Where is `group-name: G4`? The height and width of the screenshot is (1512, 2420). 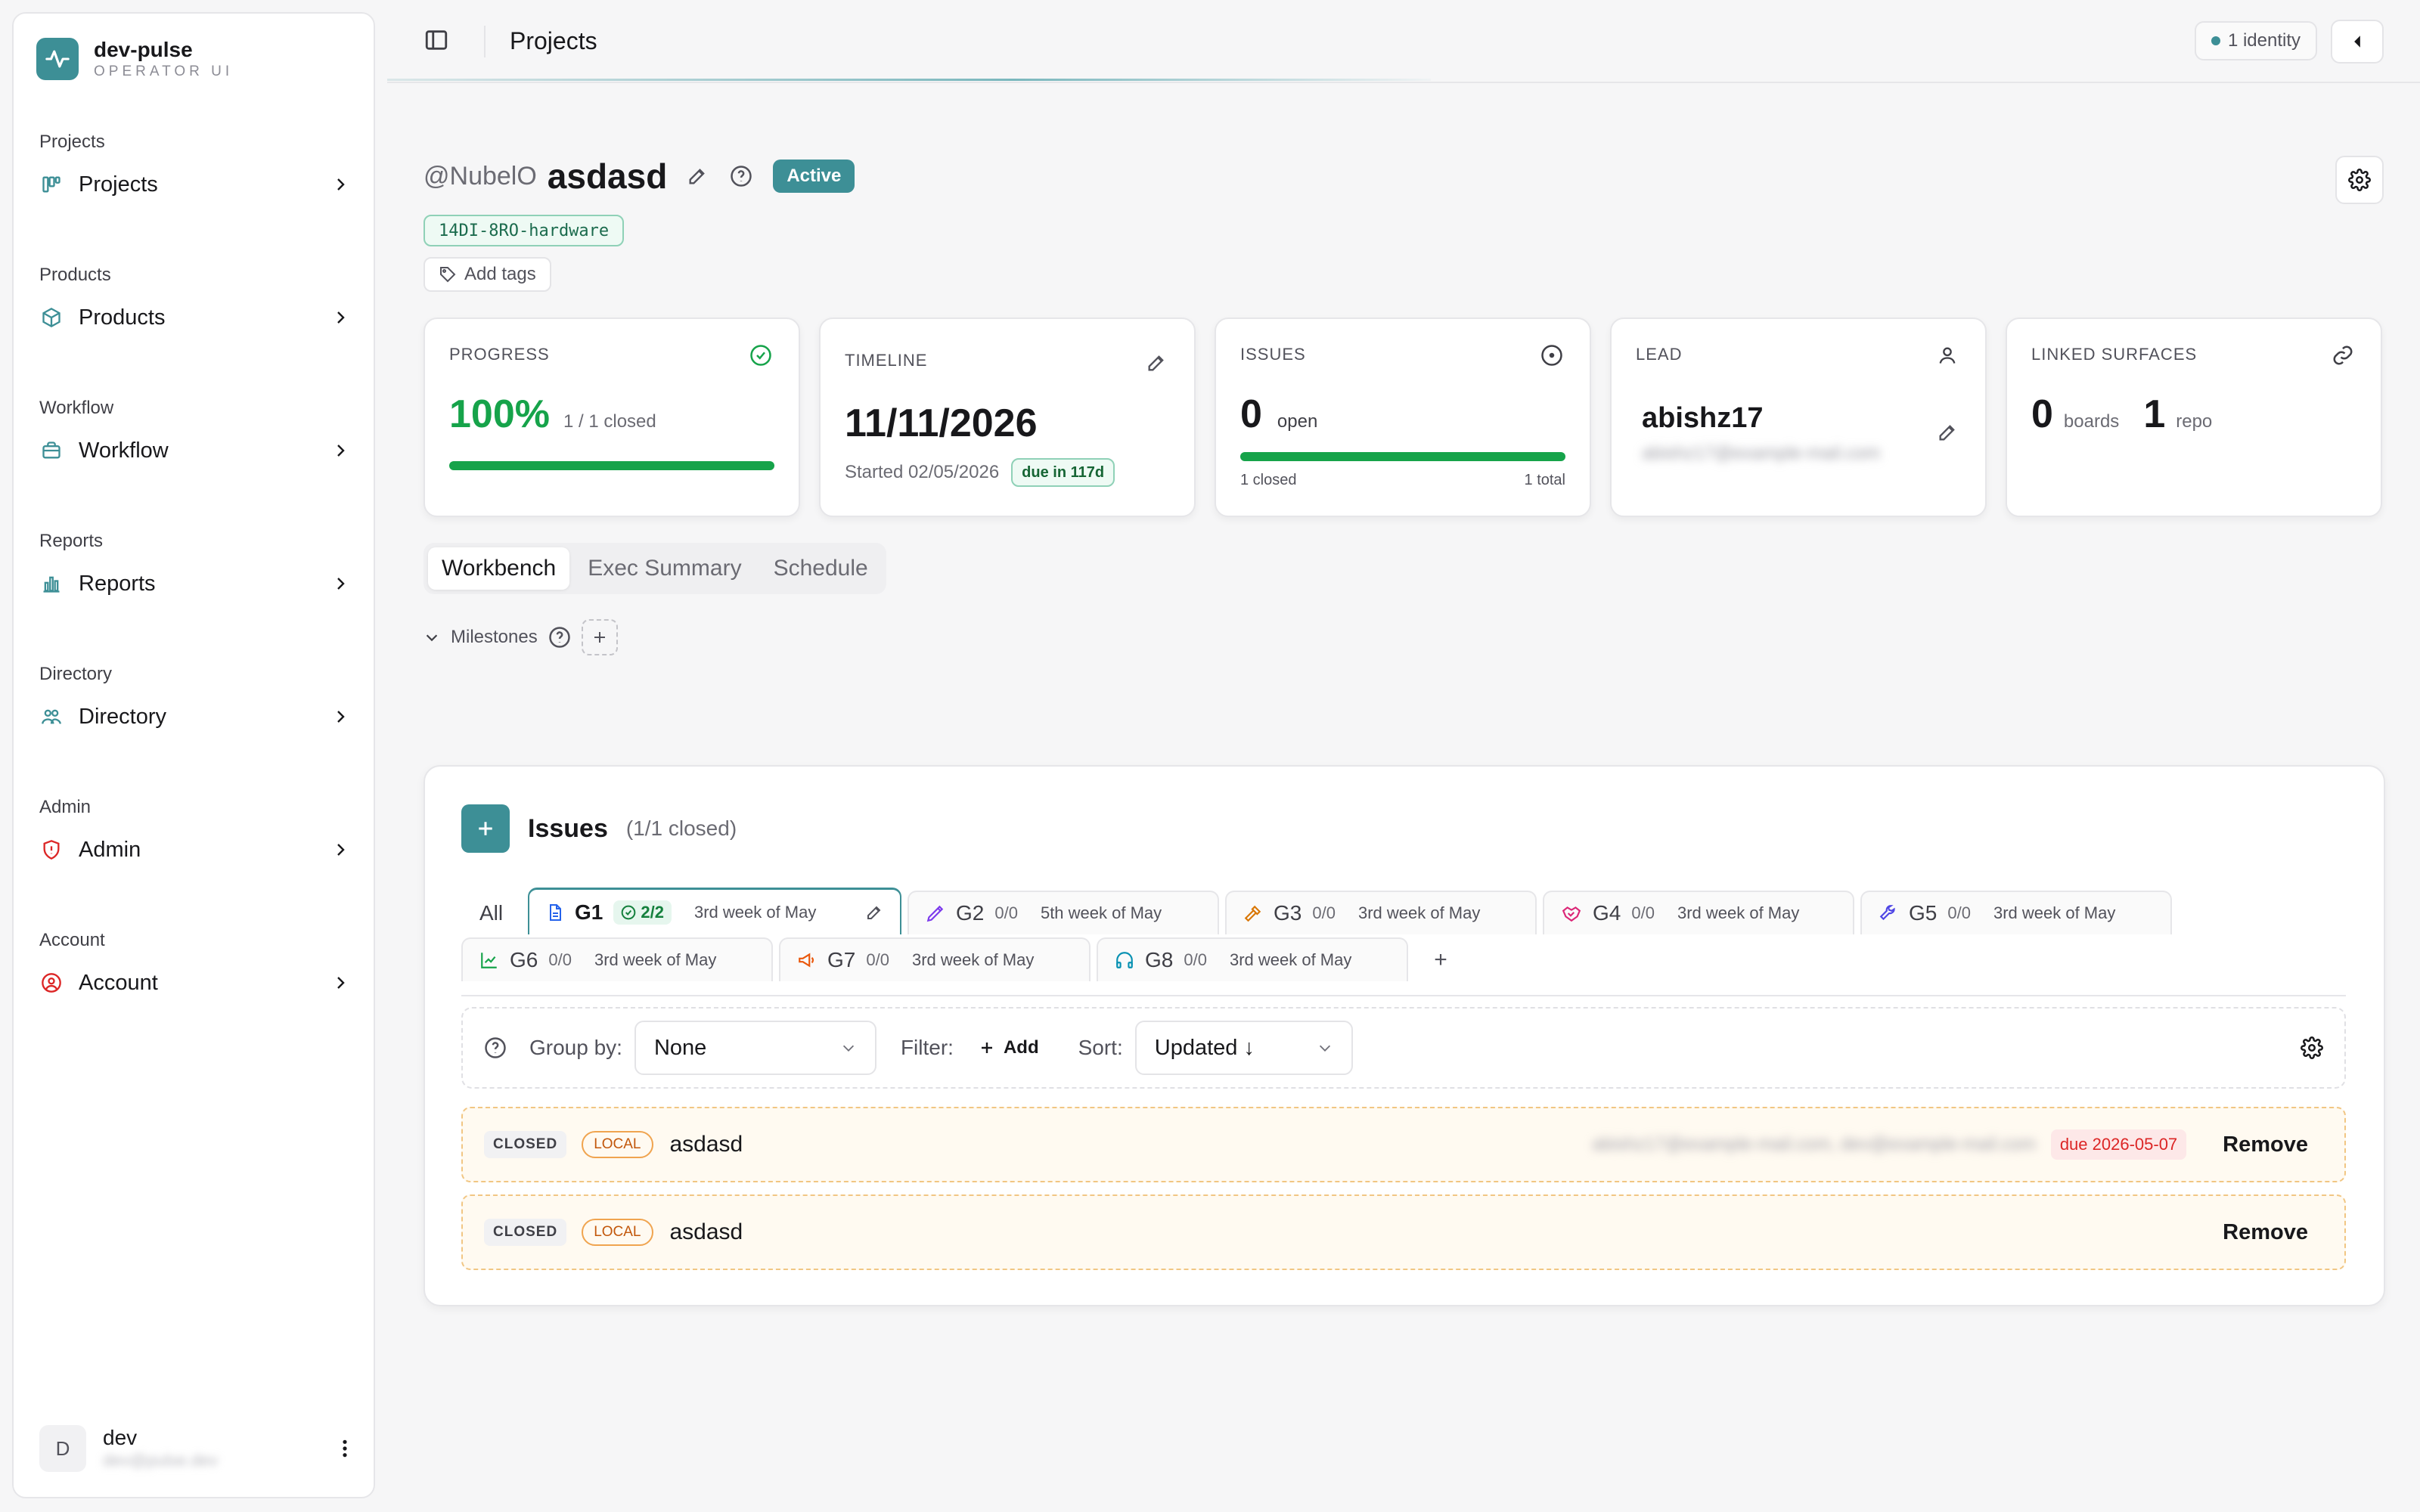
group-name: G4 is located at coordinates (1607, 913).